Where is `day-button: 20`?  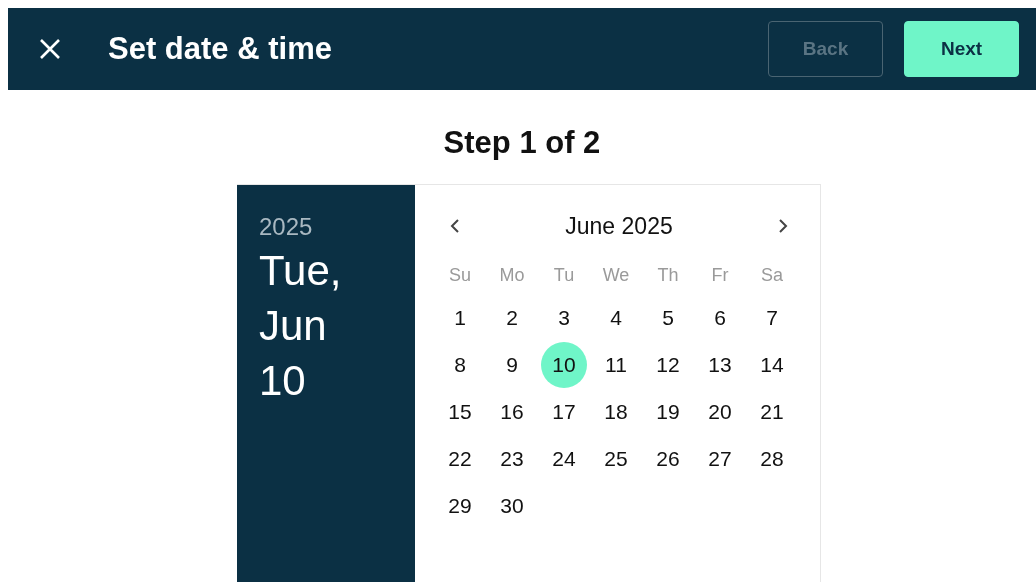
day-button: 20 is located at coordinates (720, 411).